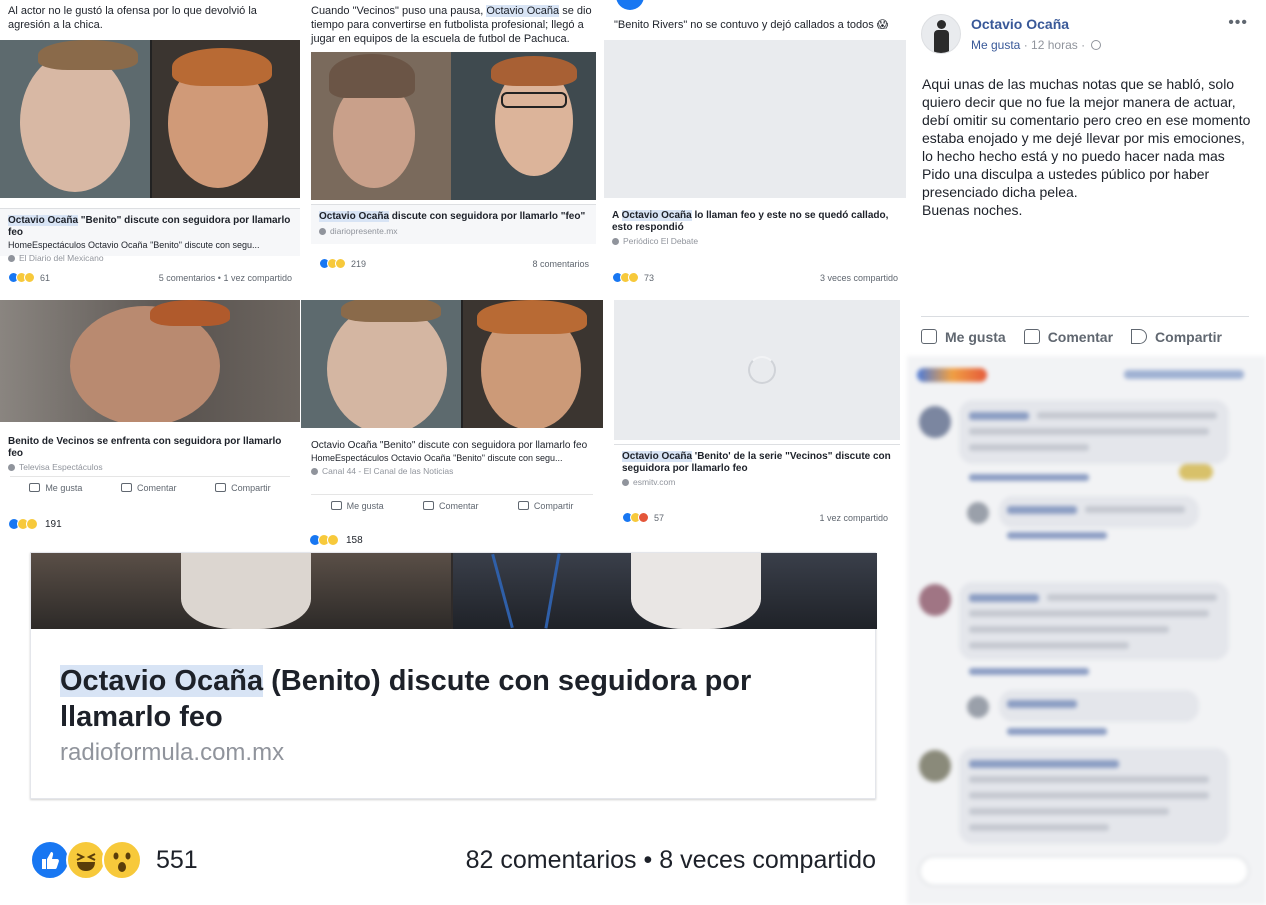 The image size is (1266, 905). I want to click on link-source: El Diario del Mexicano, so click(150, 258).